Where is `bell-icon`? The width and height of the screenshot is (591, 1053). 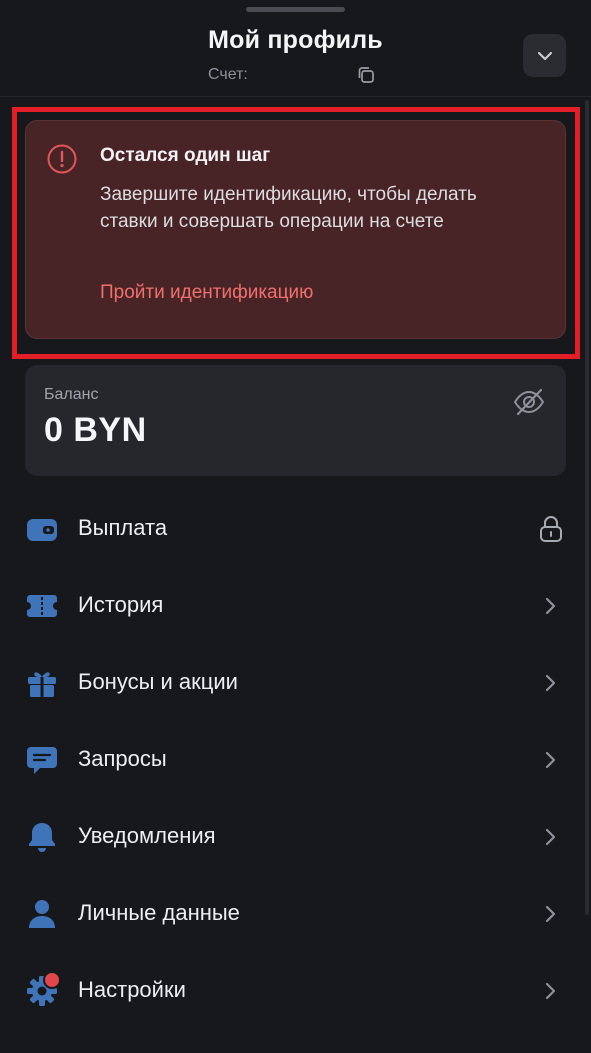
bell-icon is located at coordinates (42, 837).